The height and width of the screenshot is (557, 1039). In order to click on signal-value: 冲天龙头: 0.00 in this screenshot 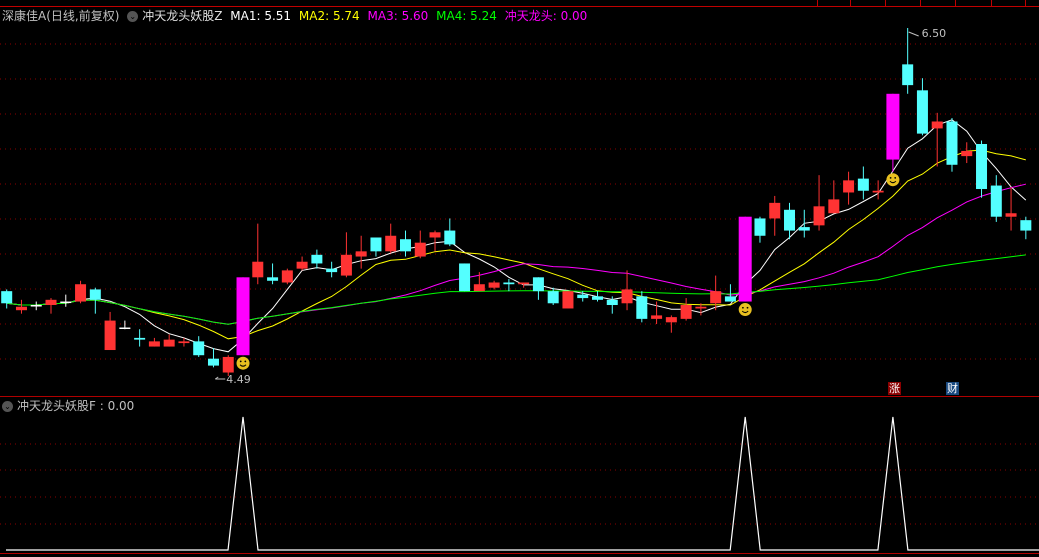, I will do `click(546, 16)`.